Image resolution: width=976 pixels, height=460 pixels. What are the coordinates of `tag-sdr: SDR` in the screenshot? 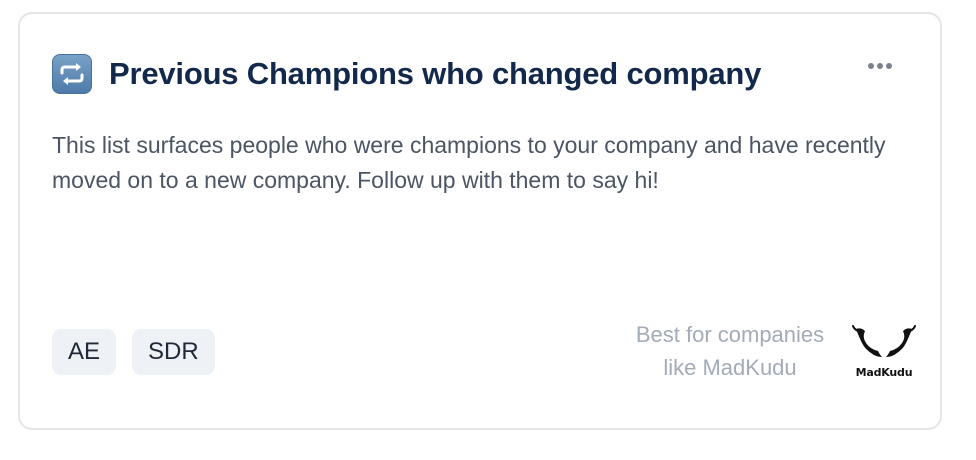 It's located at (173, 352).